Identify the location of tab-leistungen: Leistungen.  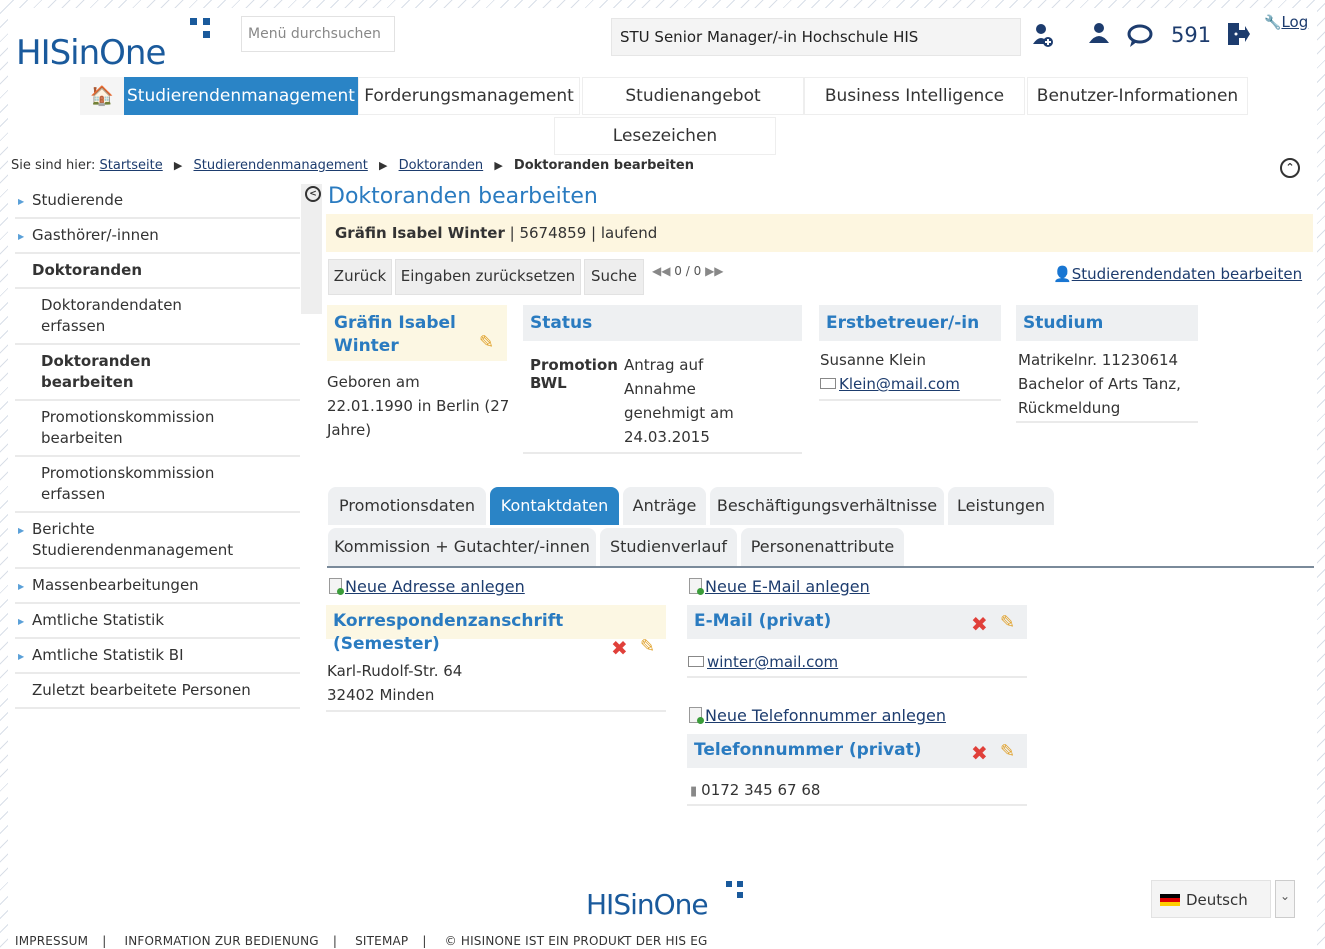
(1001, 506).